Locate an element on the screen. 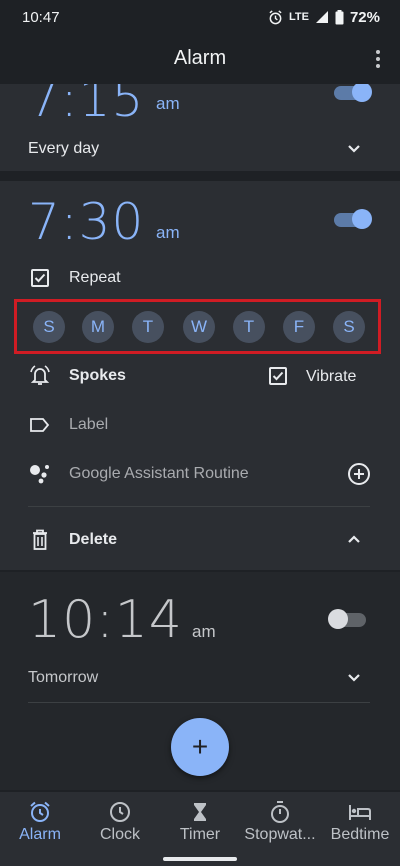  nav-label: Timer is located at coordinates (200, 834).